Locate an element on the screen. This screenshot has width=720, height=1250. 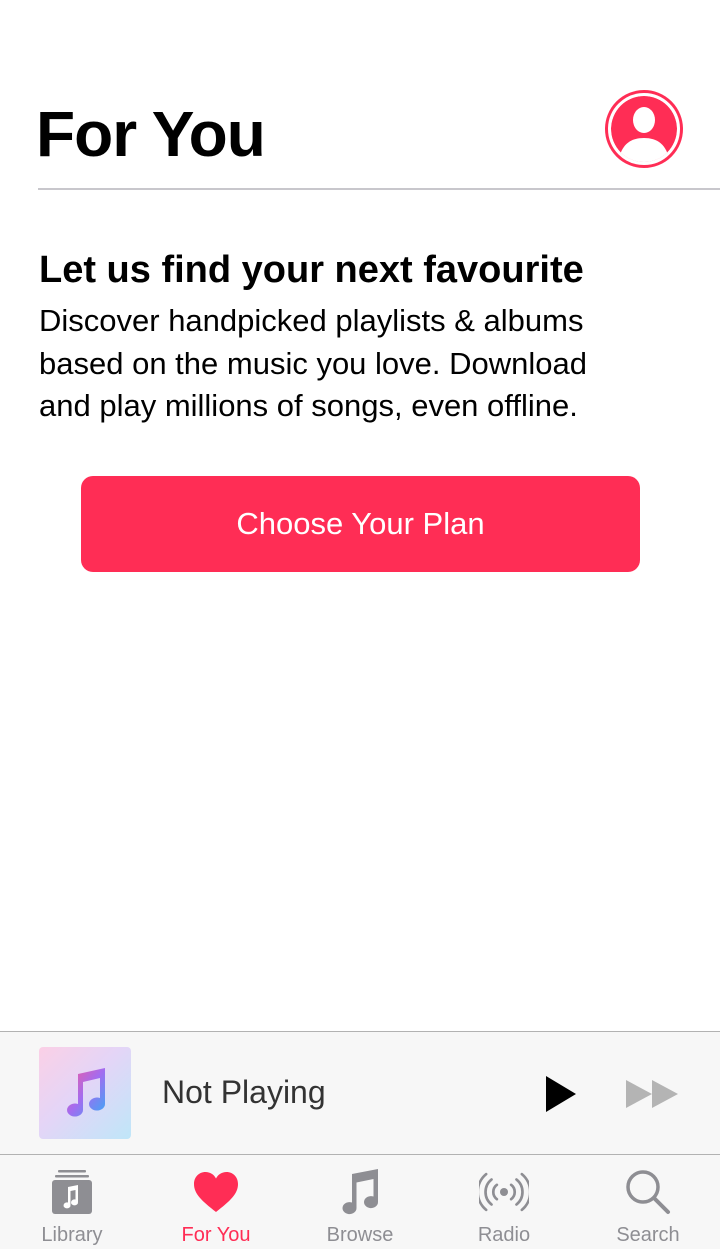
tab-label: For You is located at coordinates (216, 1235).